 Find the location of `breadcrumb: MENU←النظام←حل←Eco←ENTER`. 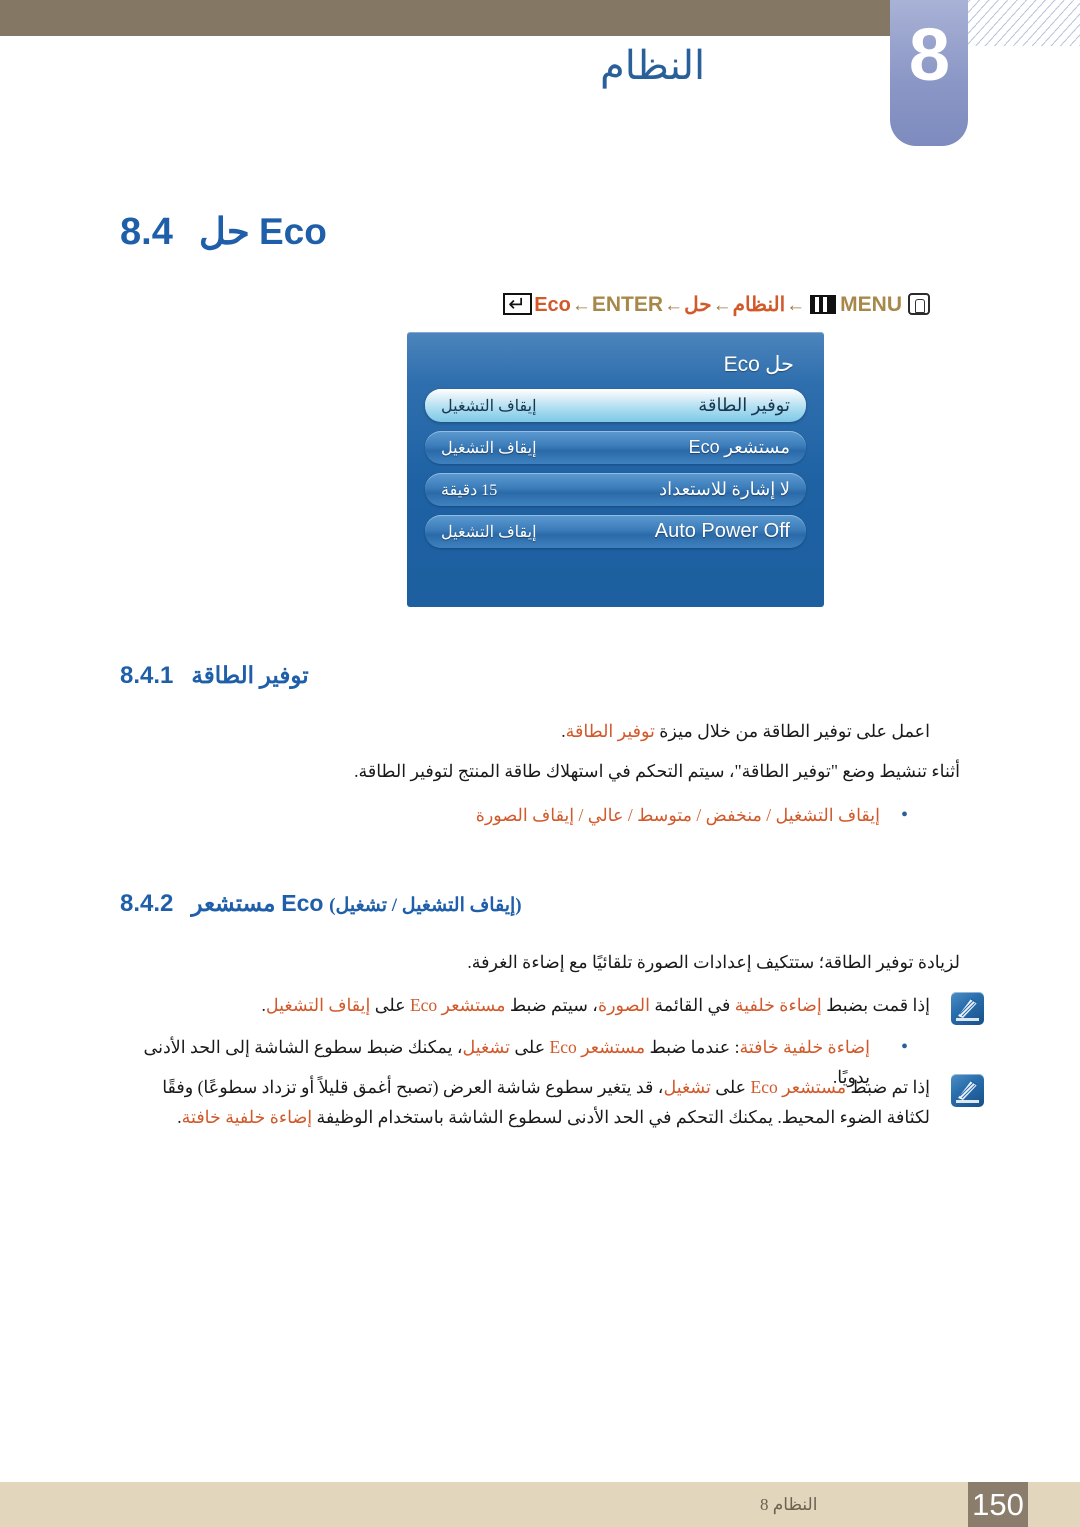

breadcrumb: MENU←النظام←حل←Eco←ENTER is located at coordinates (540, 305).